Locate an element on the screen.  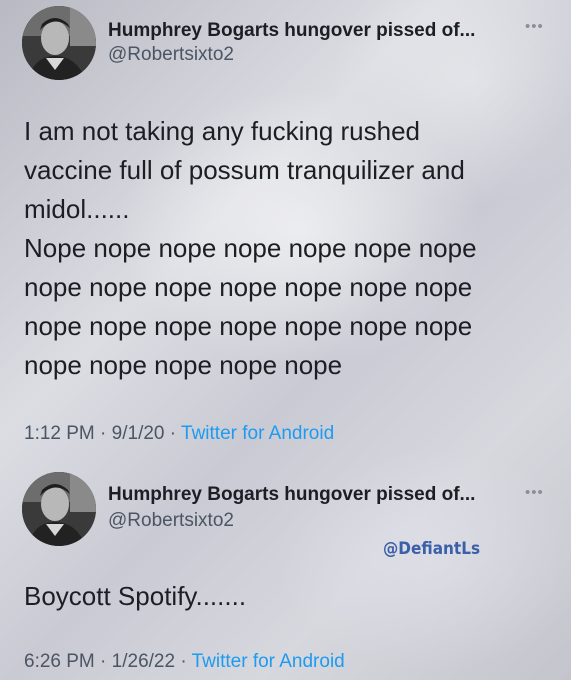
avatar is located at coordinates (59, 509).